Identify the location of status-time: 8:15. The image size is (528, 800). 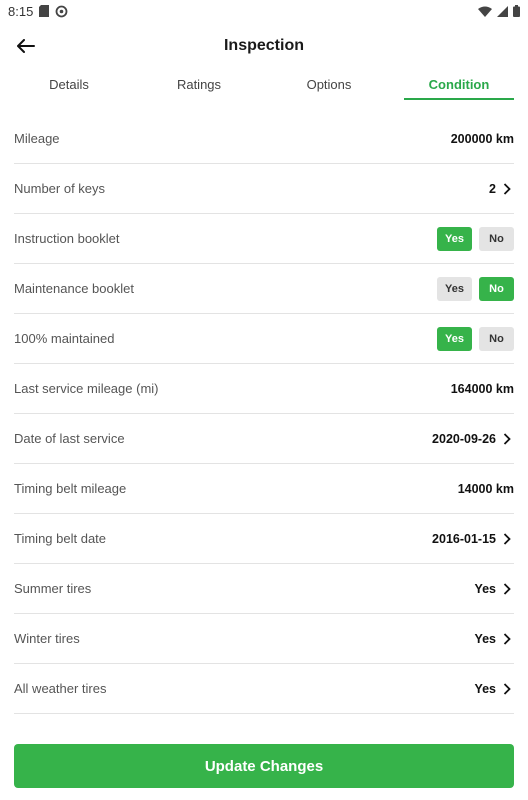
(21, 11).